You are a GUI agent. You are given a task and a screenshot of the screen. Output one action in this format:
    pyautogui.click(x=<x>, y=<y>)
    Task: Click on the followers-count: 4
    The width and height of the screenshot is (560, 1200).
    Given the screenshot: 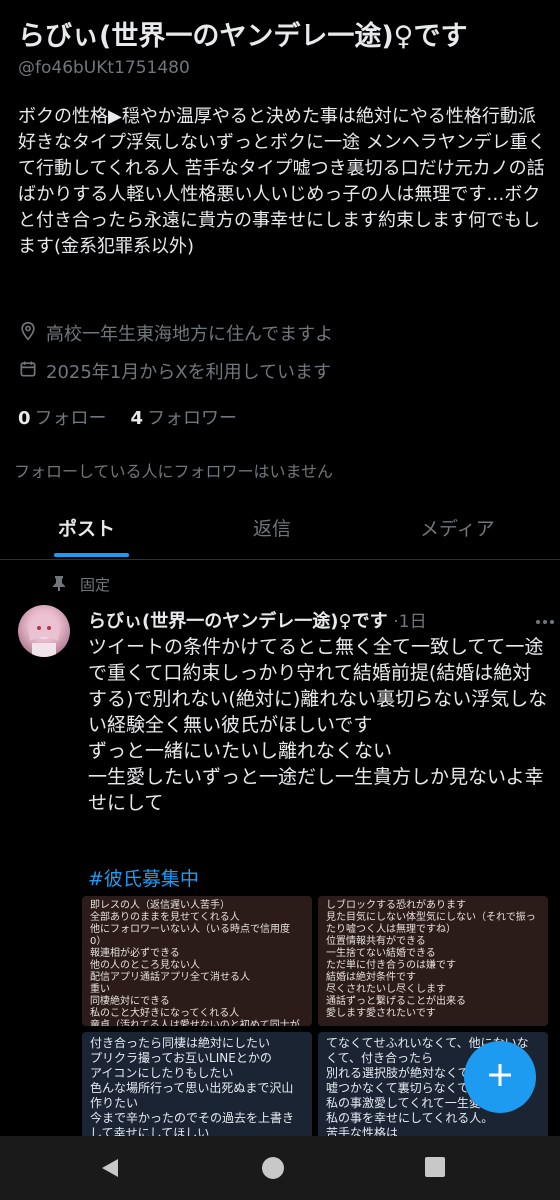 What is the action you would take?
    pyautogui.click(x=137, y=418)
    